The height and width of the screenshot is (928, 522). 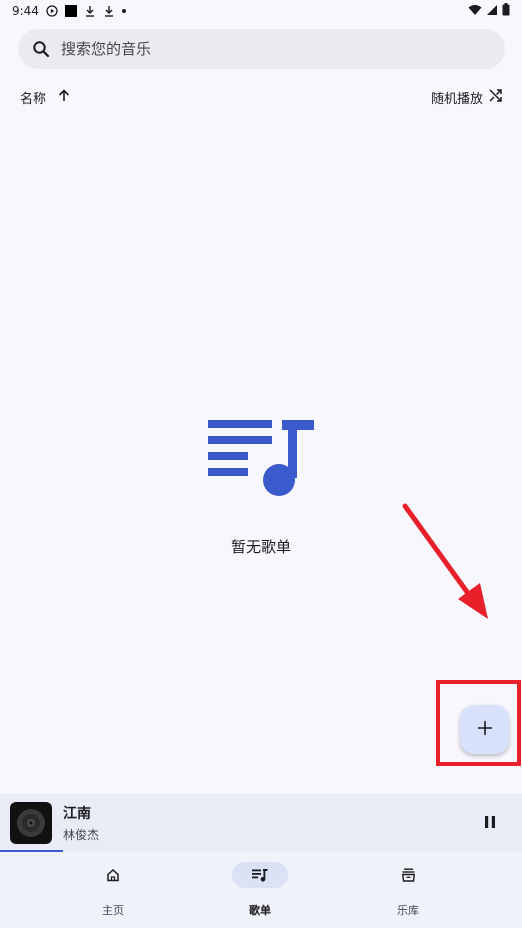 I want to click on pause-button, so click(x=490, y=823).